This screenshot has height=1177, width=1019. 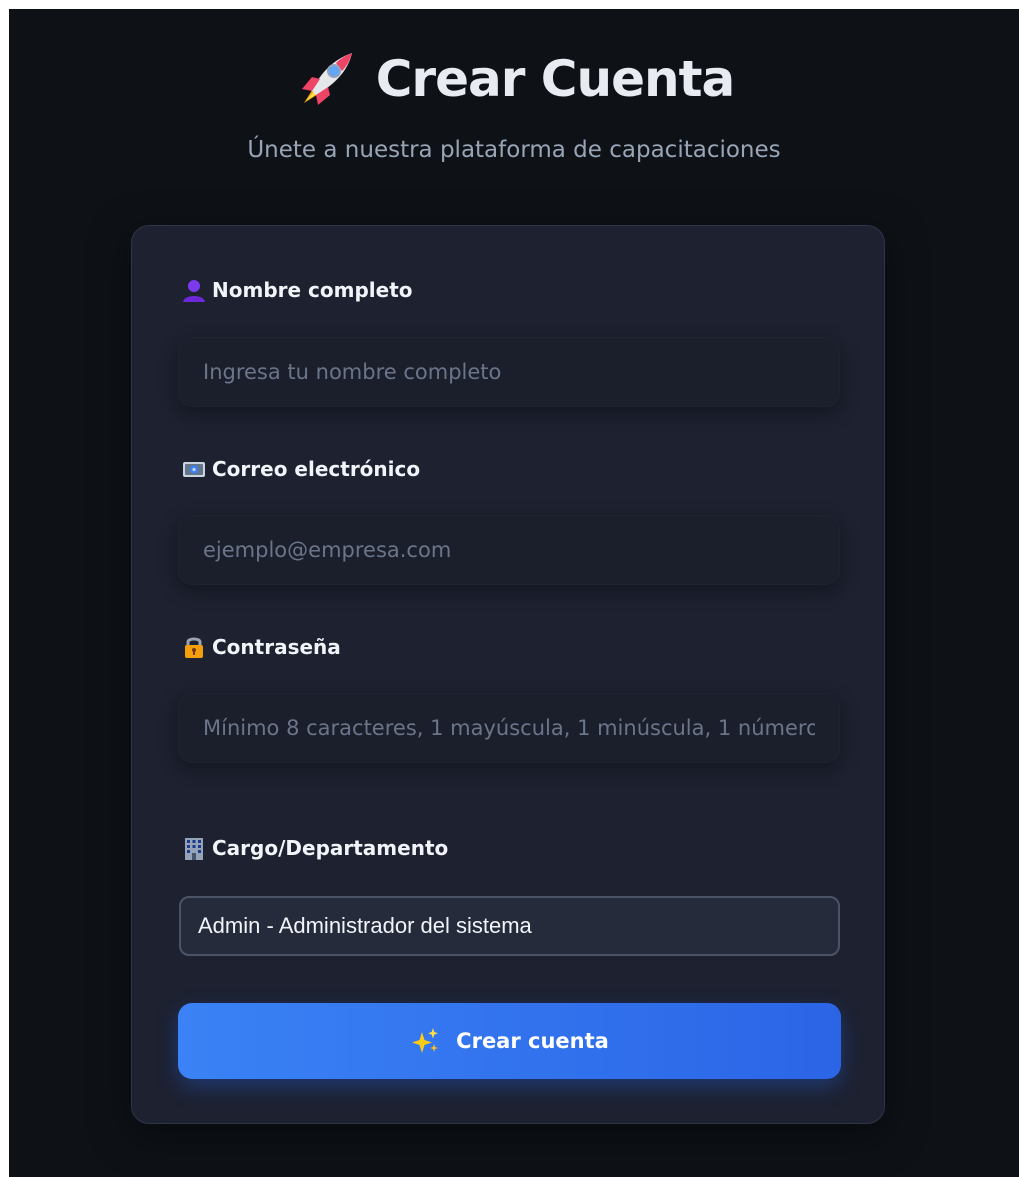 I want to click on create-account-button: Crear cuenta, so click(x=509, y=1041).